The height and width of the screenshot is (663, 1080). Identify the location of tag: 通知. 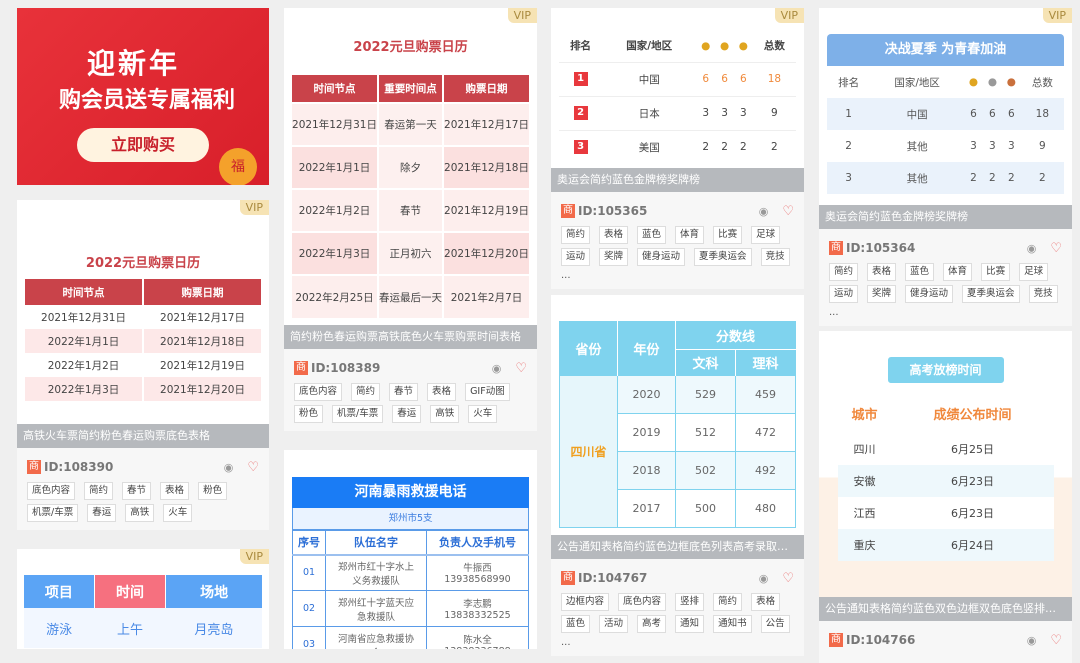
(690, 624).